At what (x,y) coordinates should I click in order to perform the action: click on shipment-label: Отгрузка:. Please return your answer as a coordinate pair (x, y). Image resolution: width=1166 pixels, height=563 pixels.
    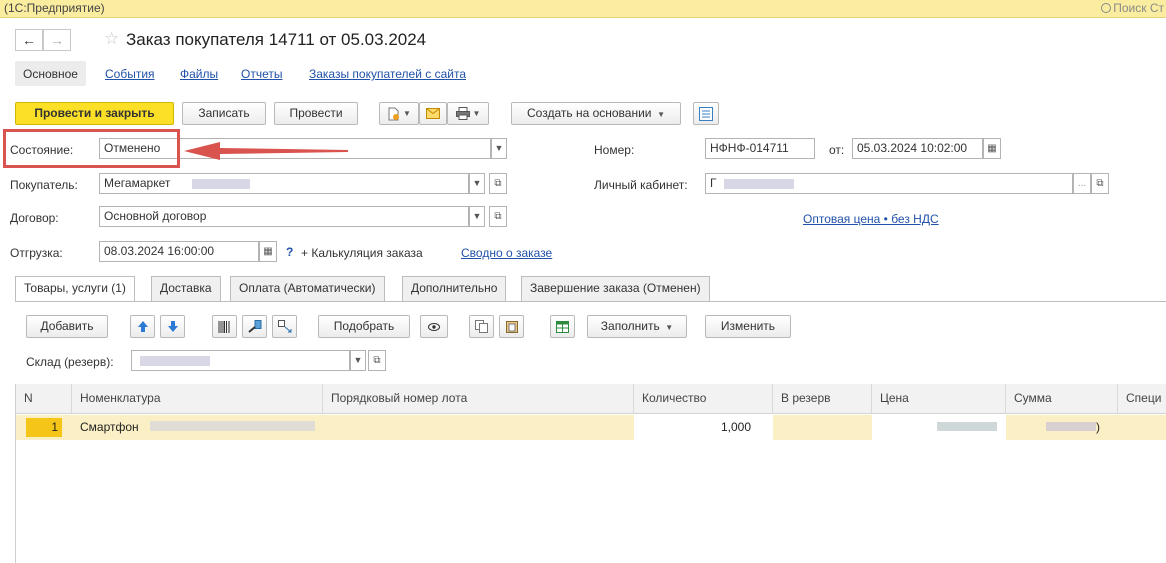
    Looking at the image, I should click on (36, 253).